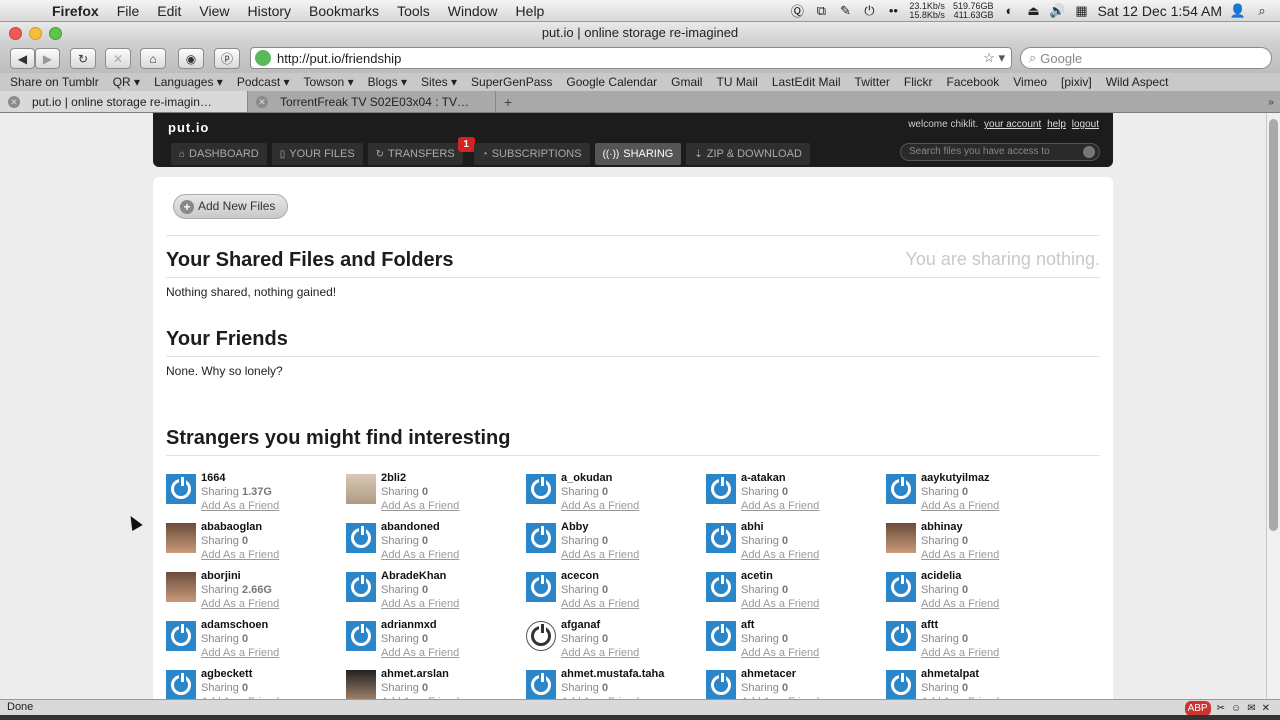  I want to click on stranger-name: aaykutyilmaz, so click(955, 478).